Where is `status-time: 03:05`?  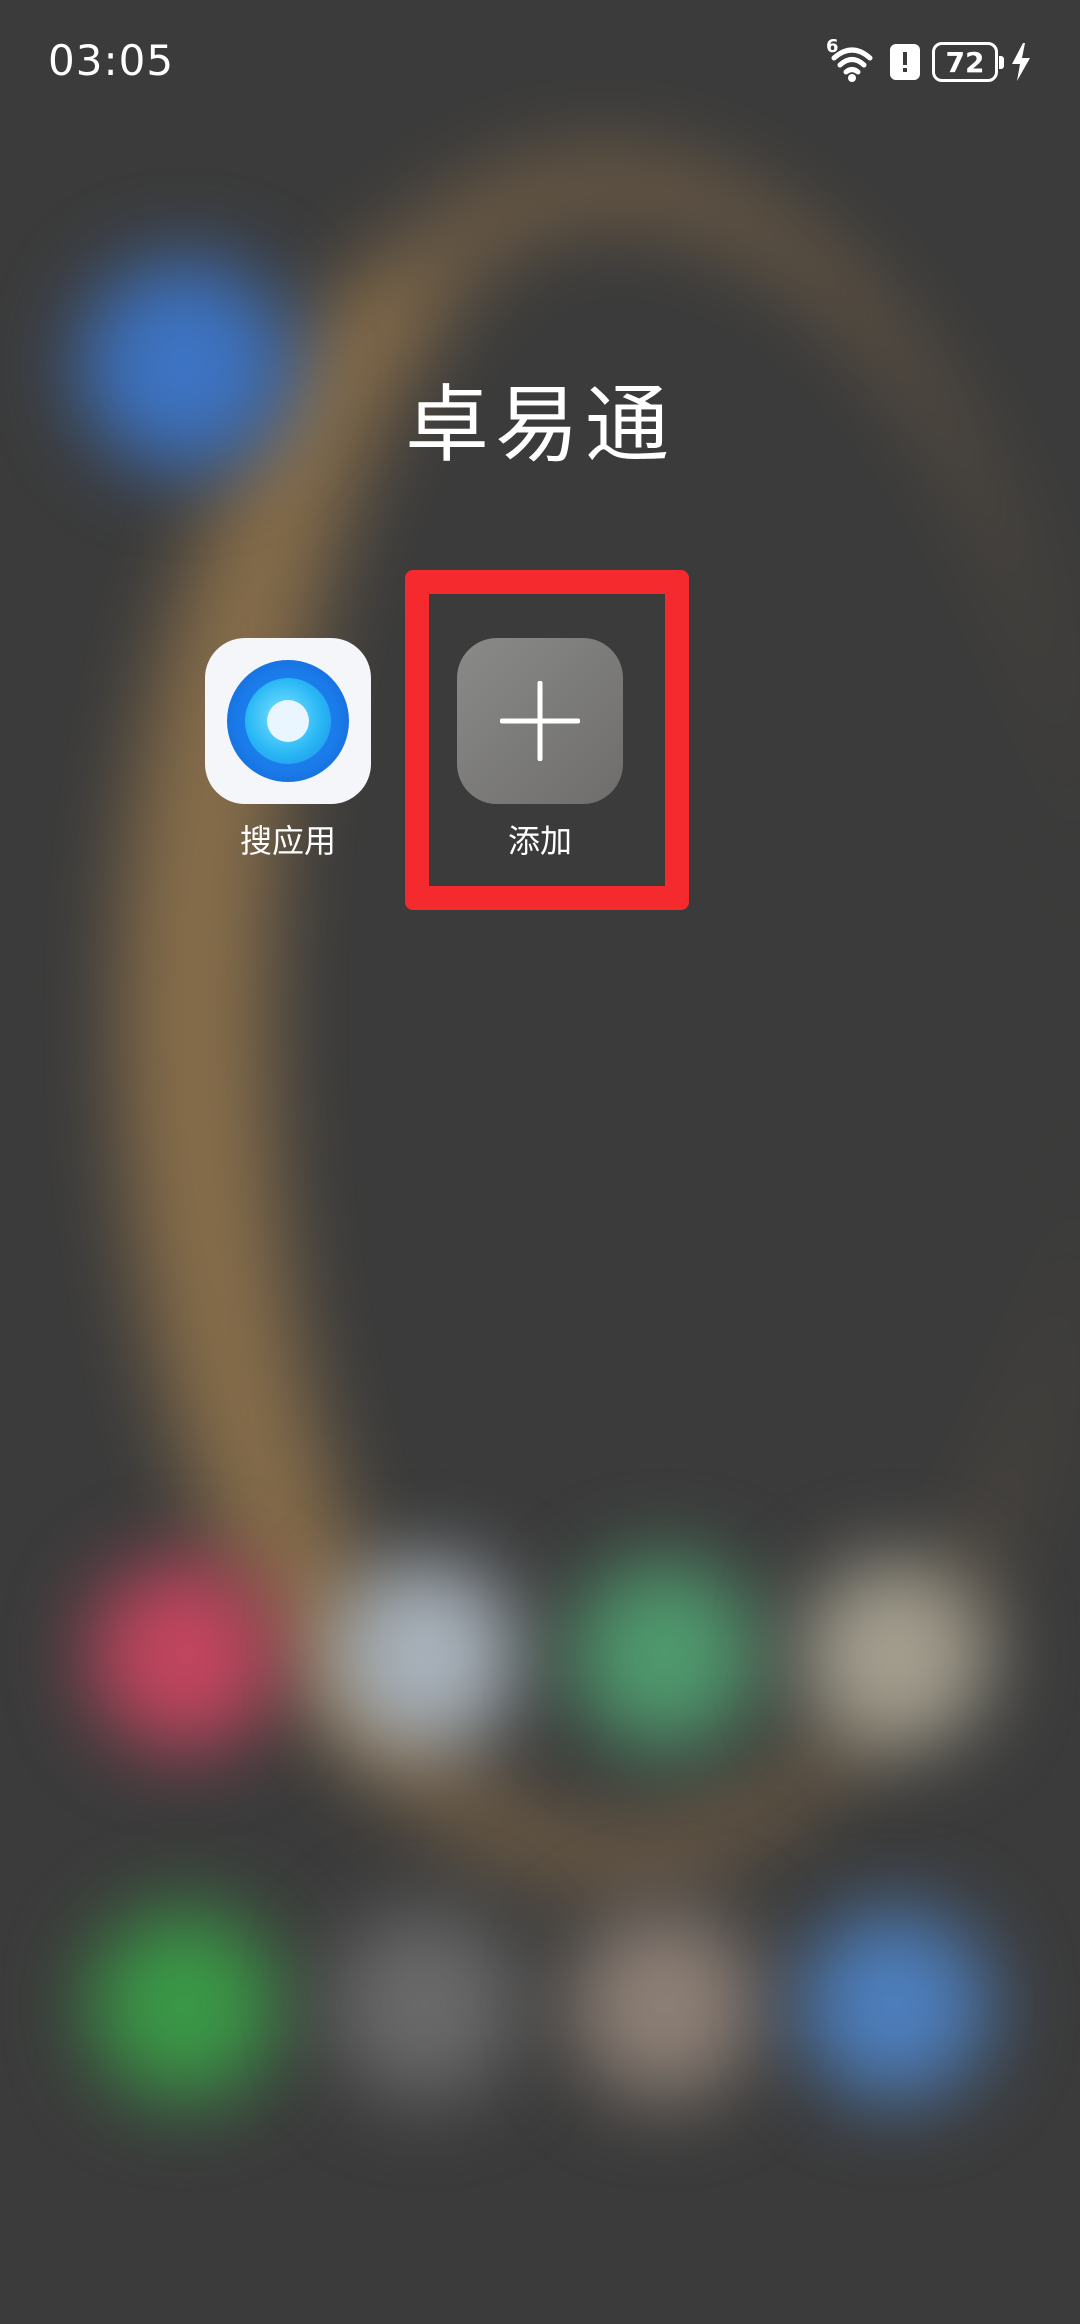 status-time: 03:05 is located at coordinates (111, 60).